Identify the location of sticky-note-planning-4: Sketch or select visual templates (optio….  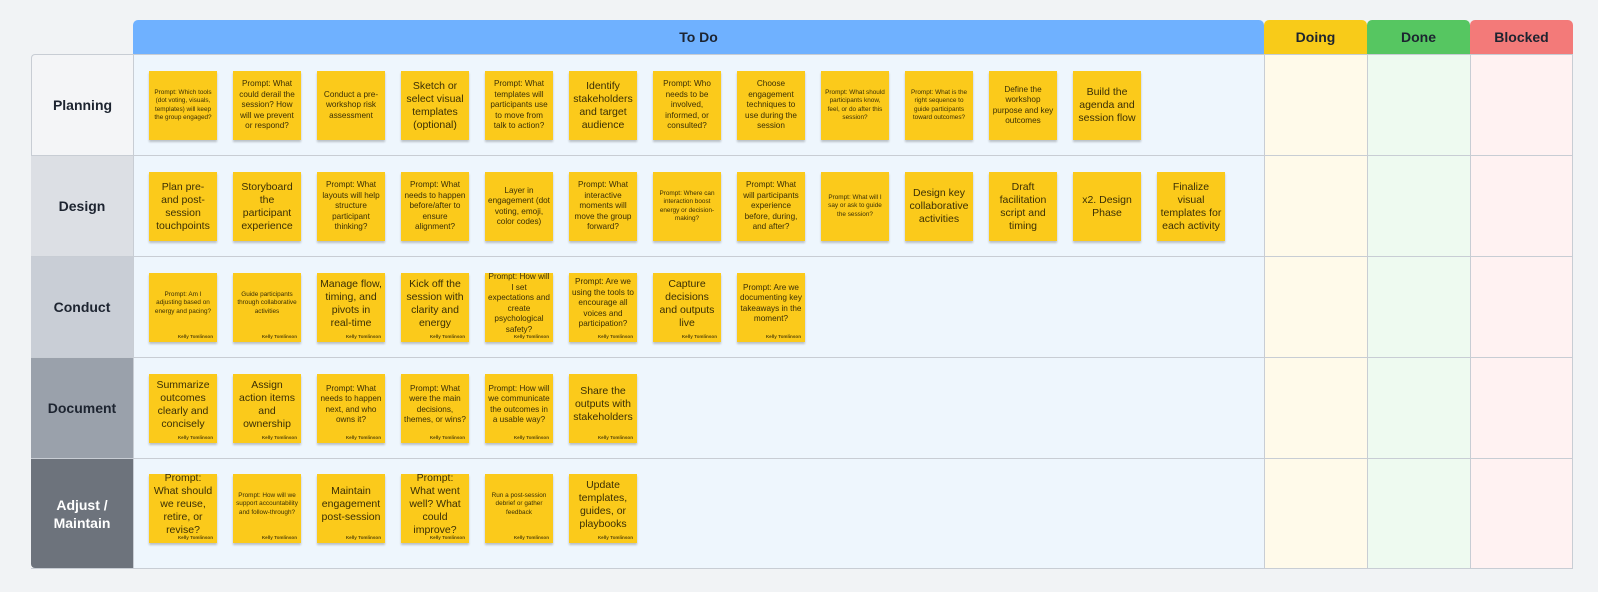
(435, 105).